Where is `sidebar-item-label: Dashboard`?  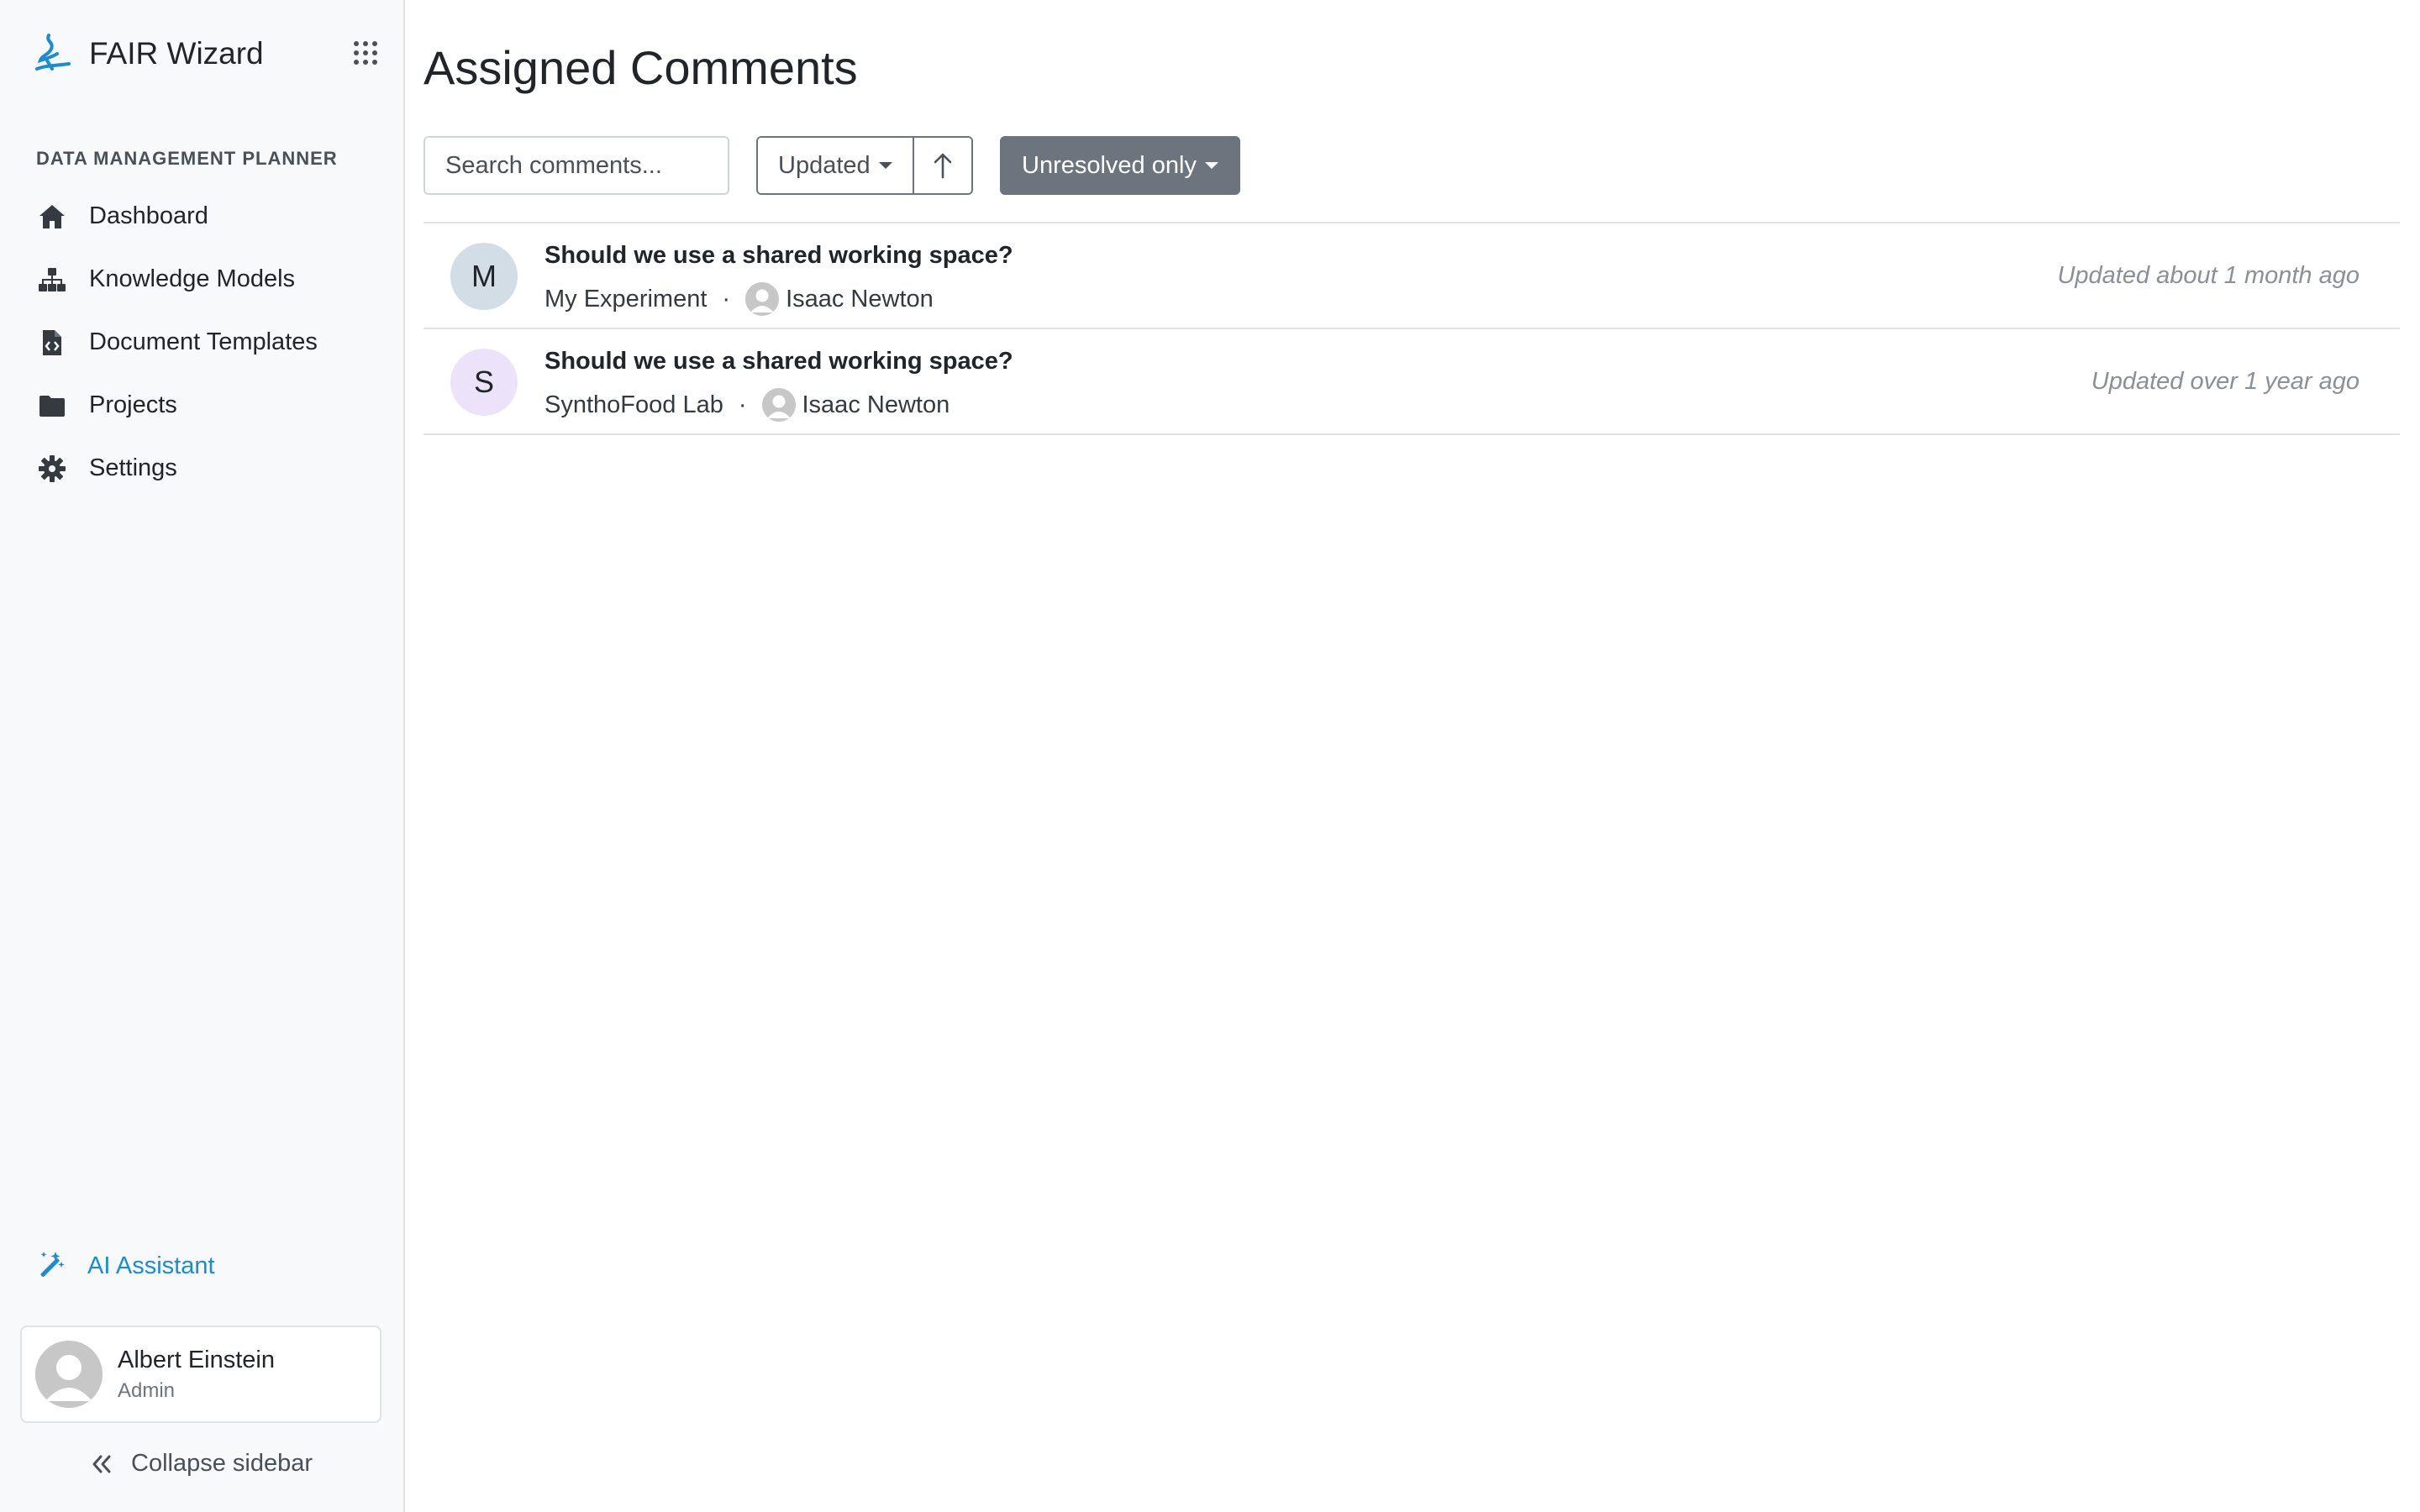
sidebar-item-label: Dashboard is located at coordinates (148, 215).